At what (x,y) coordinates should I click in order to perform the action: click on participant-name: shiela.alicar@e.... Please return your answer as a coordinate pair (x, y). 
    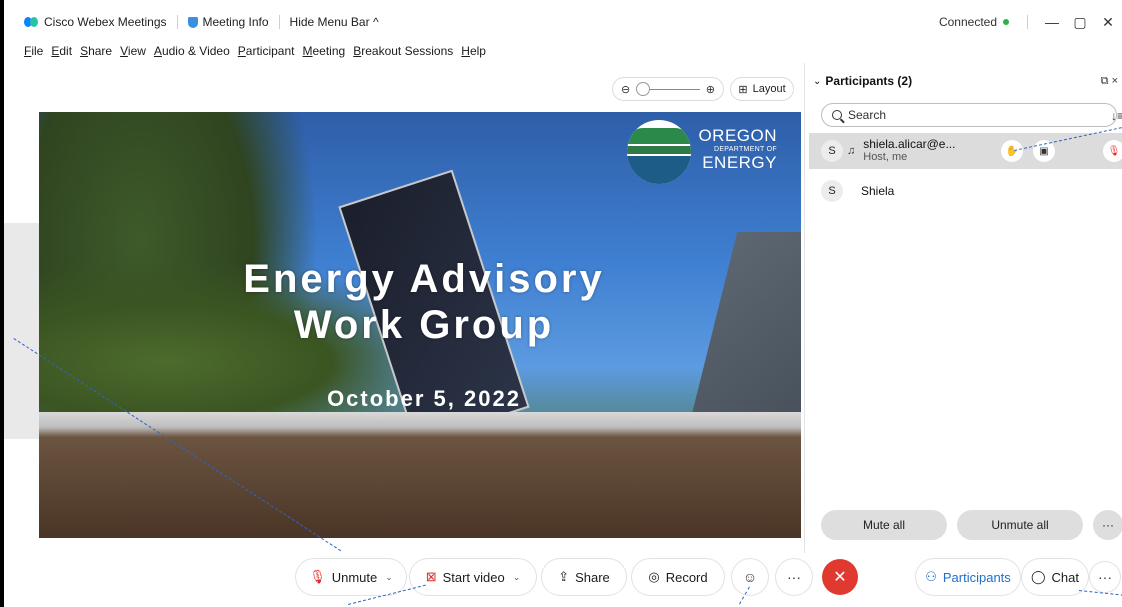
    Looking at the image, I should click on (909, 144).